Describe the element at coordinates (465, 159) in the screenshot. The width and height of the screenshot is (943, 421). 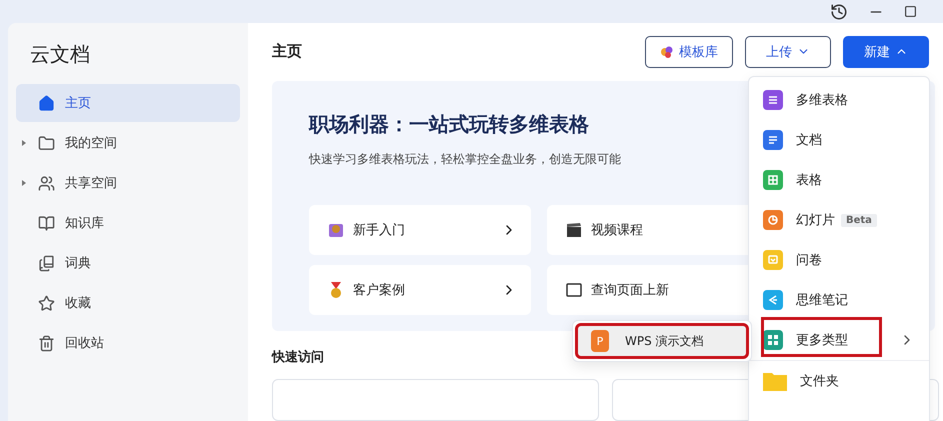
I see `banner-subtitle: 快速学习多维表格玩法，轻松掌控全盘业务，创造无限可能` at that location.